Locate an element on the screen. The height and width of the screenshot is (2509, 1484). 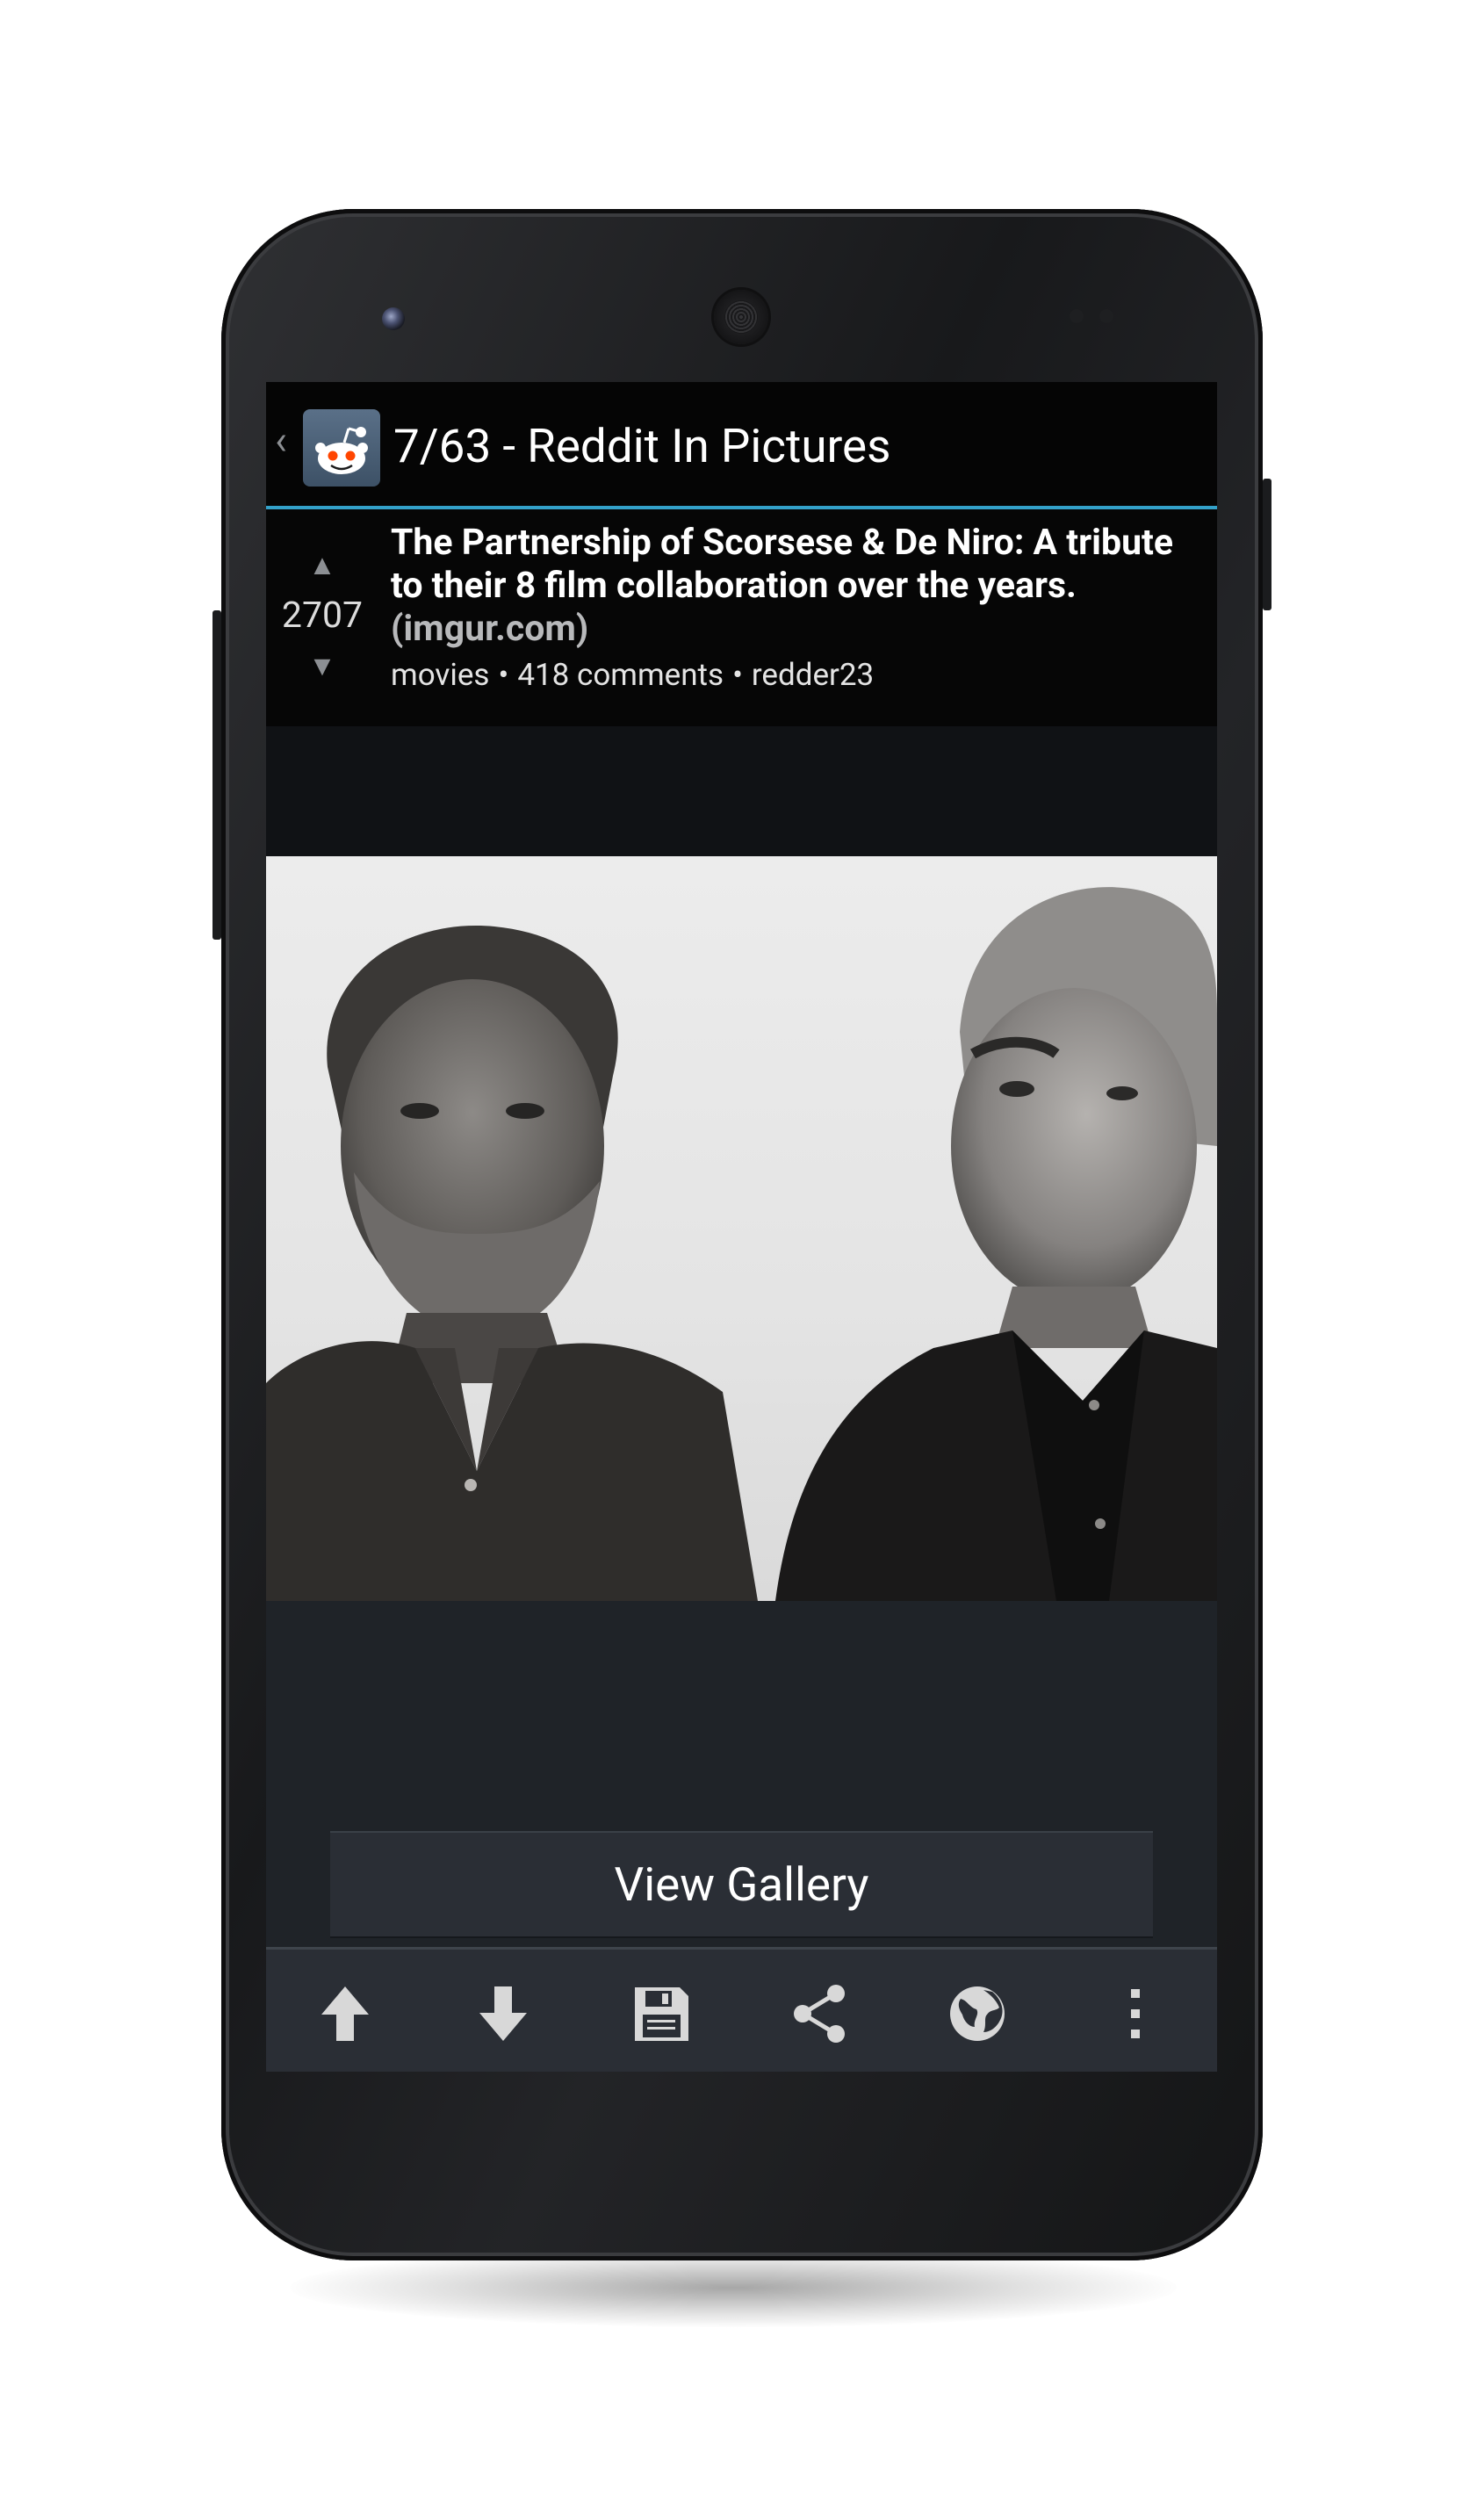
up-navigation-icon: ‹ is located at coordinates (281, 441).